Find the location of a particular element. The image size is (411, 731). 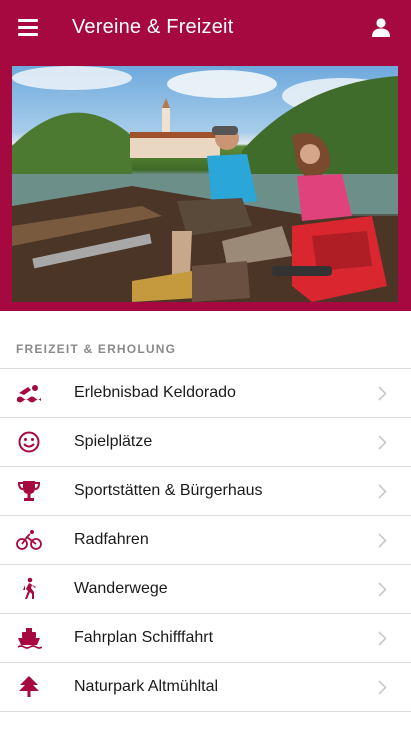

section-header: FREIZEIT & ERHOLUNG is located at coordinates (96, 349).